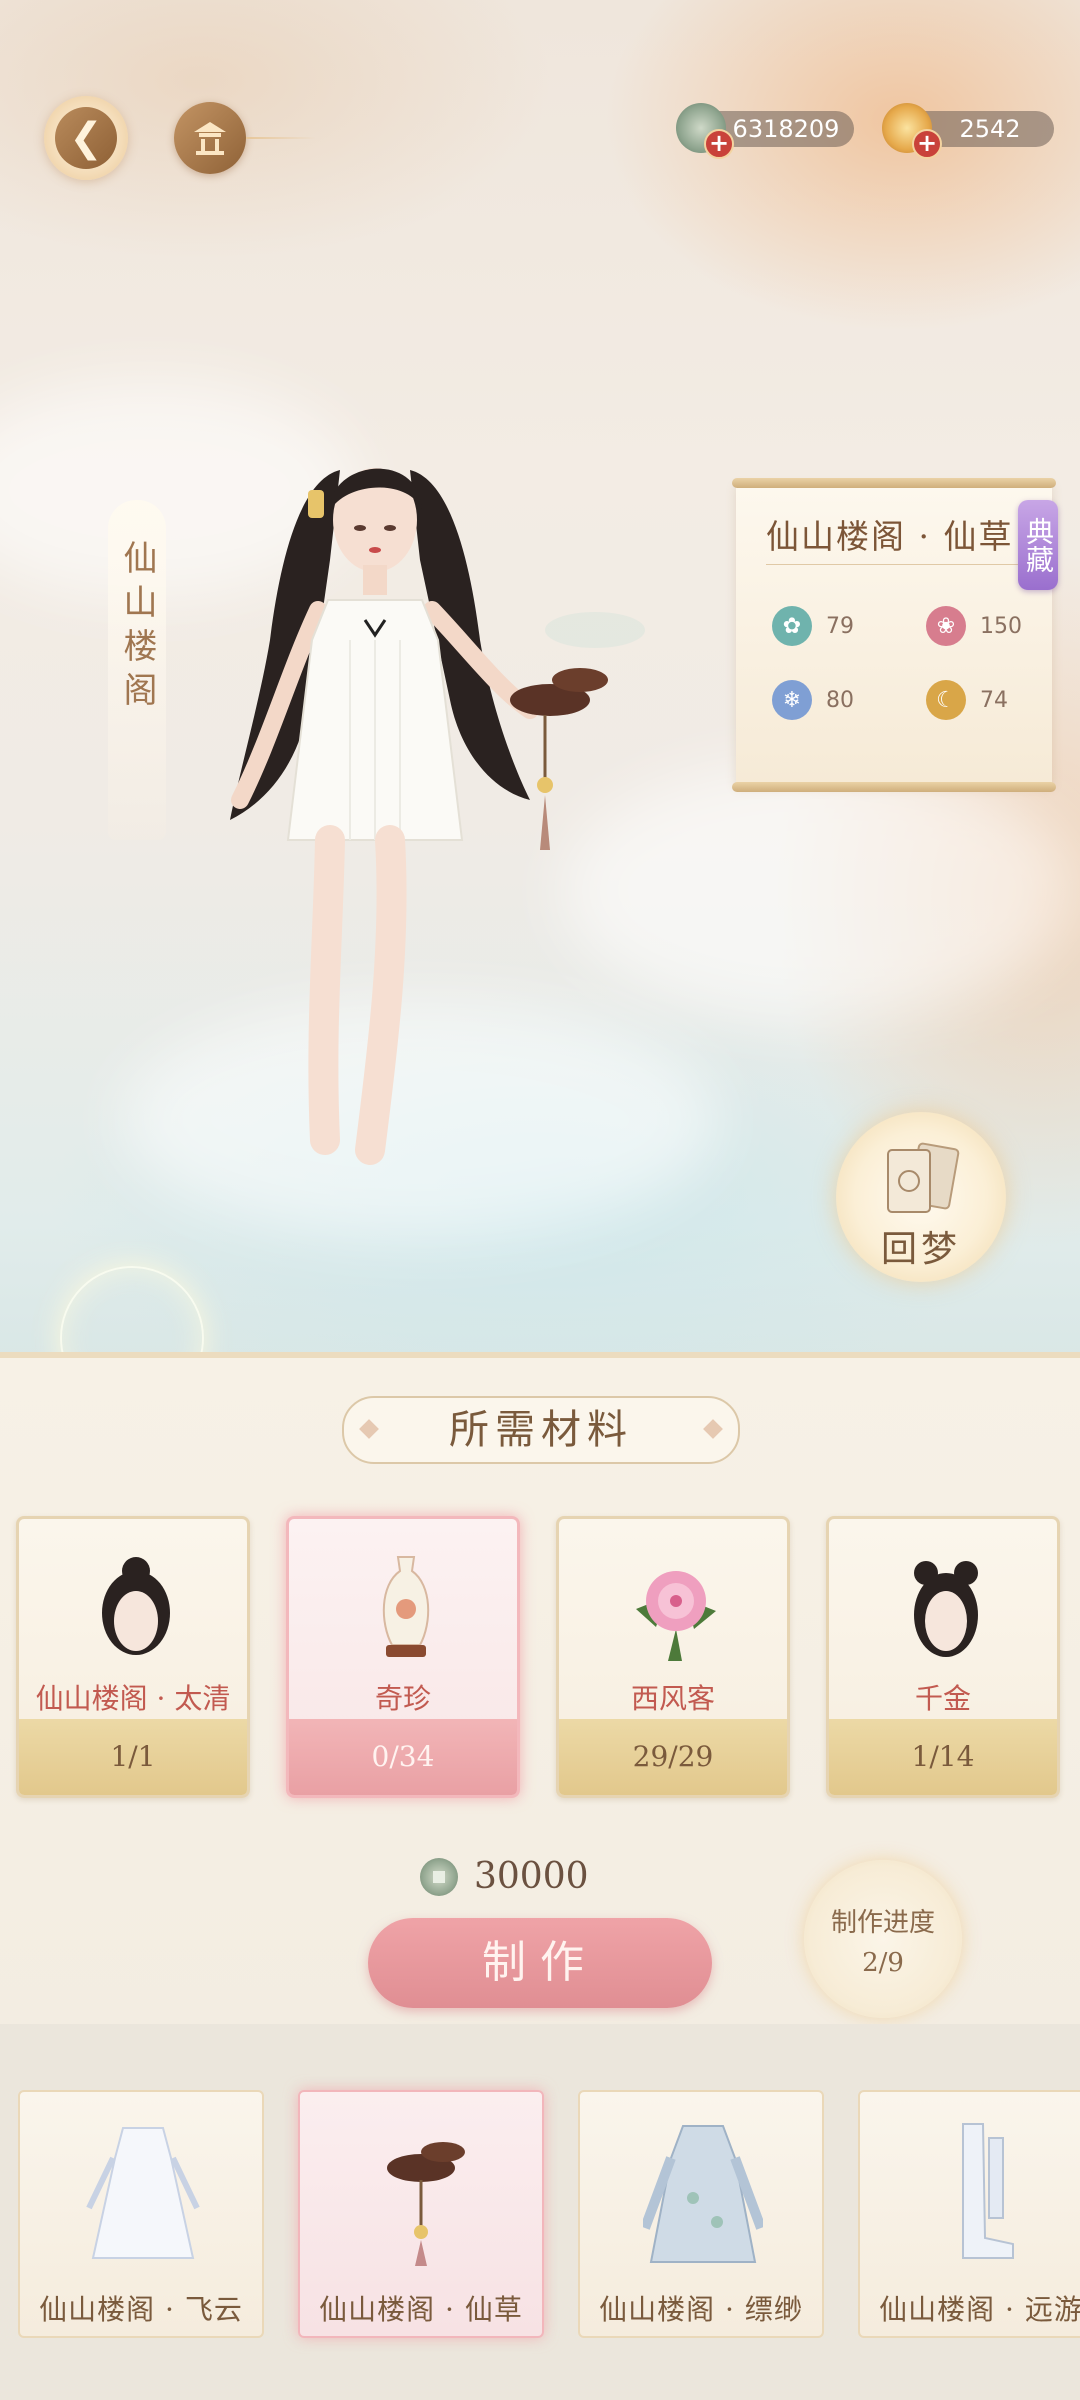  I want to click on stat-elegant: ✿ 79, so click(813, 626).